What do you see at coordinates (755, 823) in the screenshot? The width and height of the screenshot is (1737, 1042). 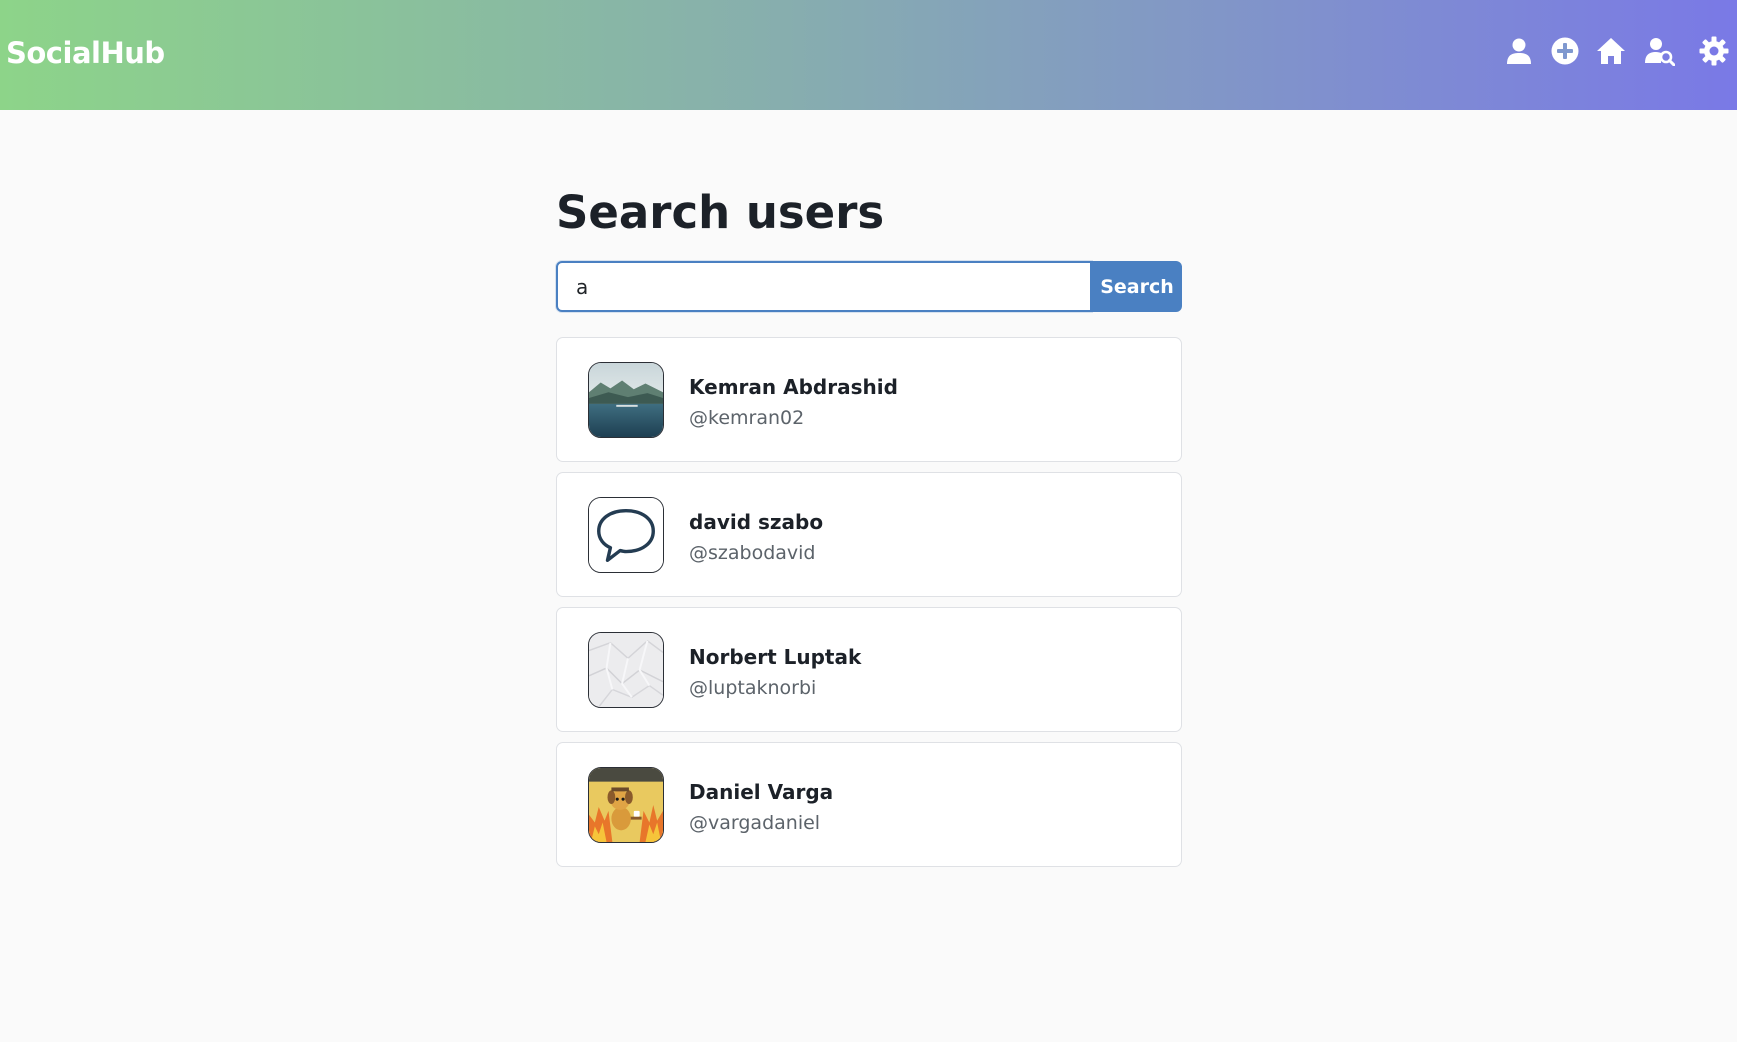 I see `user-handle: @vargadaniel` at bounding box center [755, 823].